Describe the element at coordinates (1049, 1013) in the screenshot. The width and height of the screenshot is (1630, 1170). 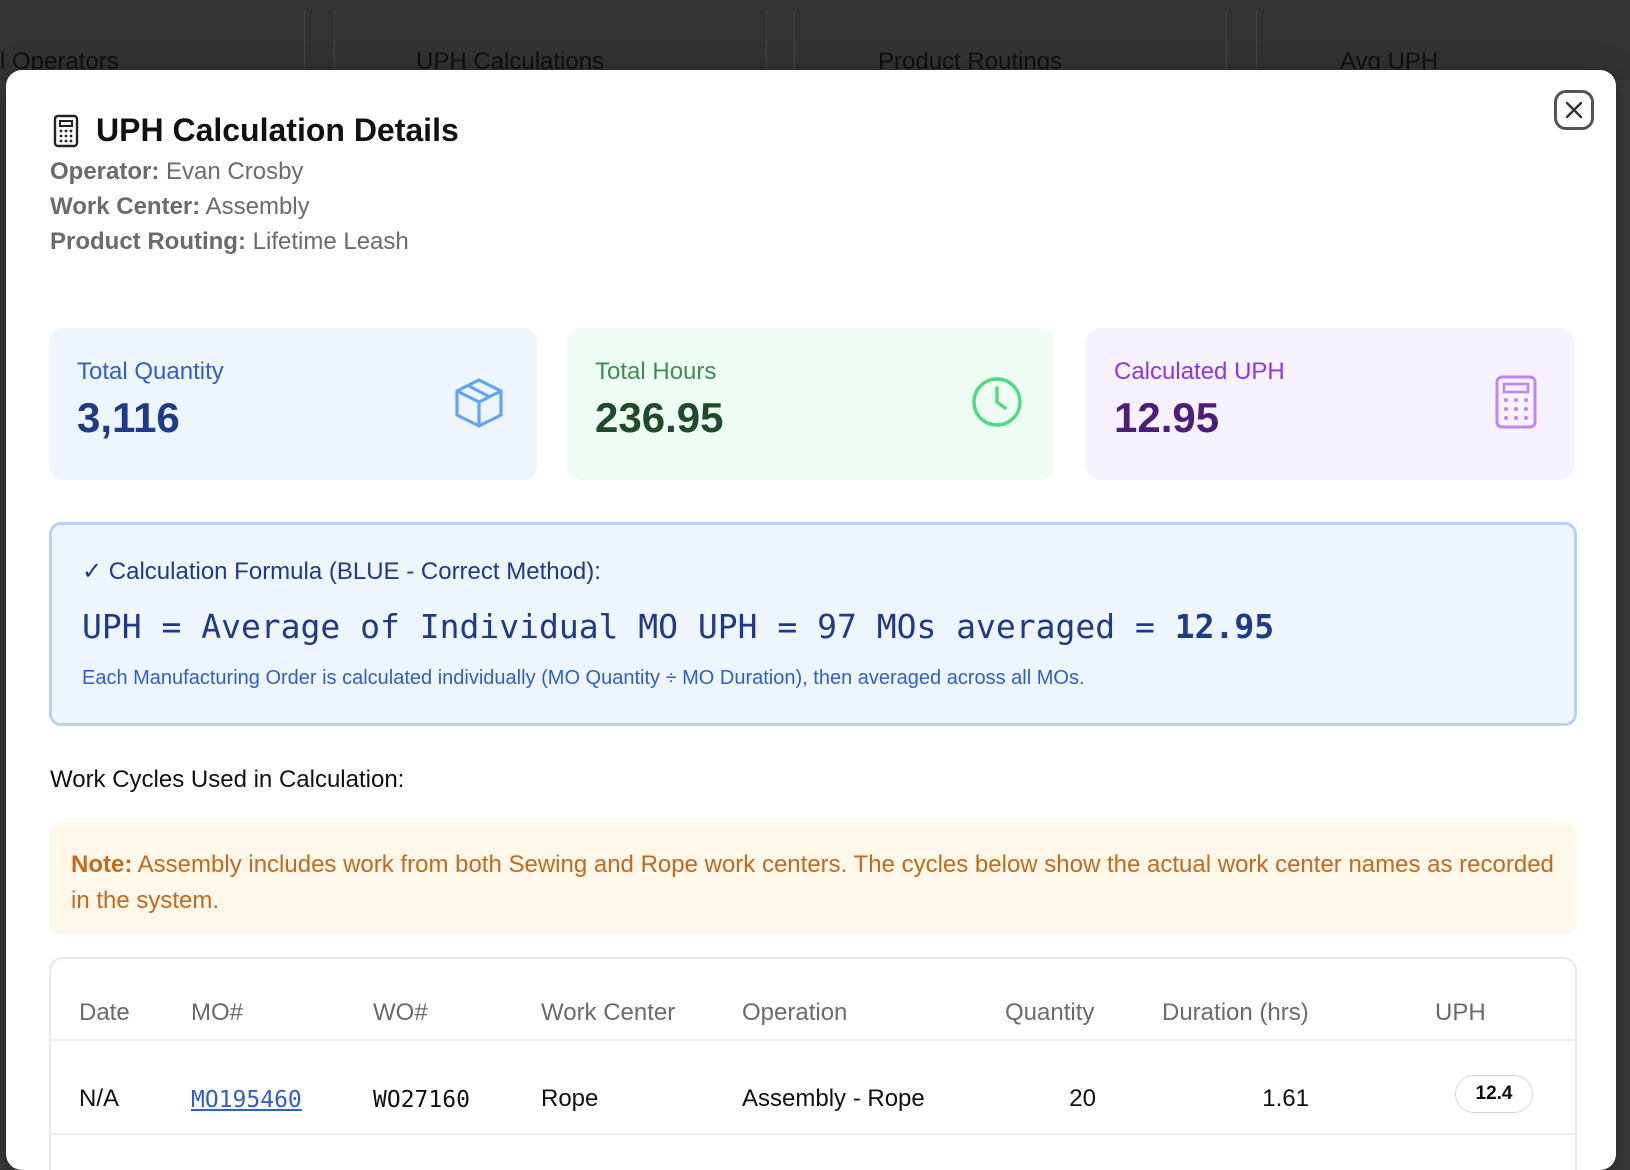
I see `header-quantity: Quantity` at that location.